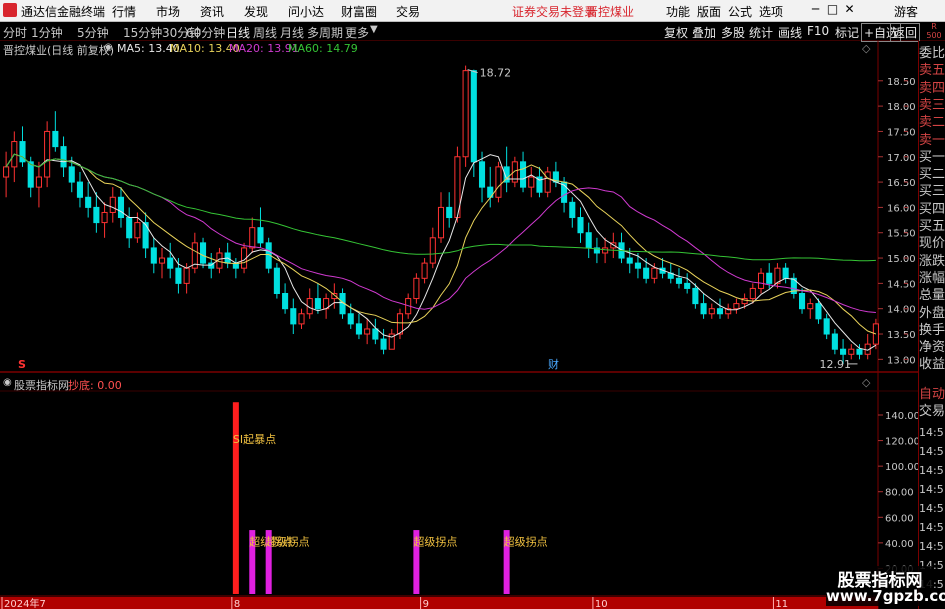 This screenshot has width=945, height=609. What do you see at coordinates (25, 603) in the screenshot?
I see `x-tick-label: 2024年7` at bounding box center [25, 603].